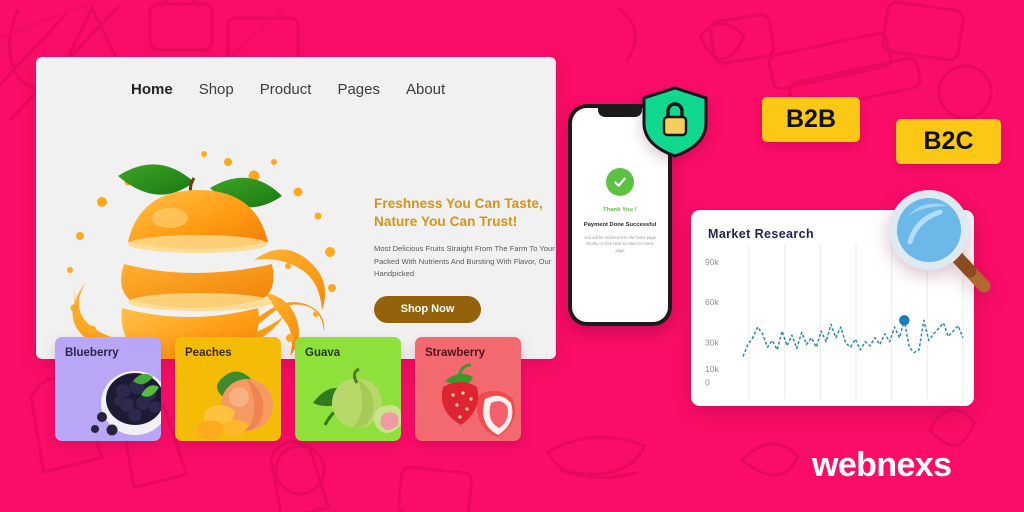 The width and height of the screenshot is (1024, 512). Describe the element at coordinates (458, 203) in the screenshot. I see `hero-title-line1: Freshness You Can Taste,` at that location.